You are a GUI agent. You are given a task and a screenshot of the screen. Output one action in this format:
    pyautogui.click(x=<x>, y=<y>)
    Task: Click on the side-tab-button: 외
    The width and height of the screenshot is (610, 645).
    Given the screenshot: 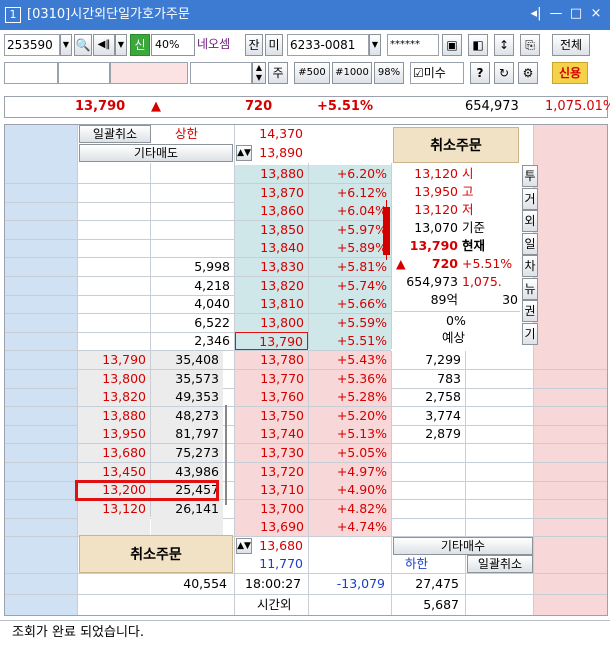 What is the action you would take?
    pyautogui.click(x=530, y=221)
    